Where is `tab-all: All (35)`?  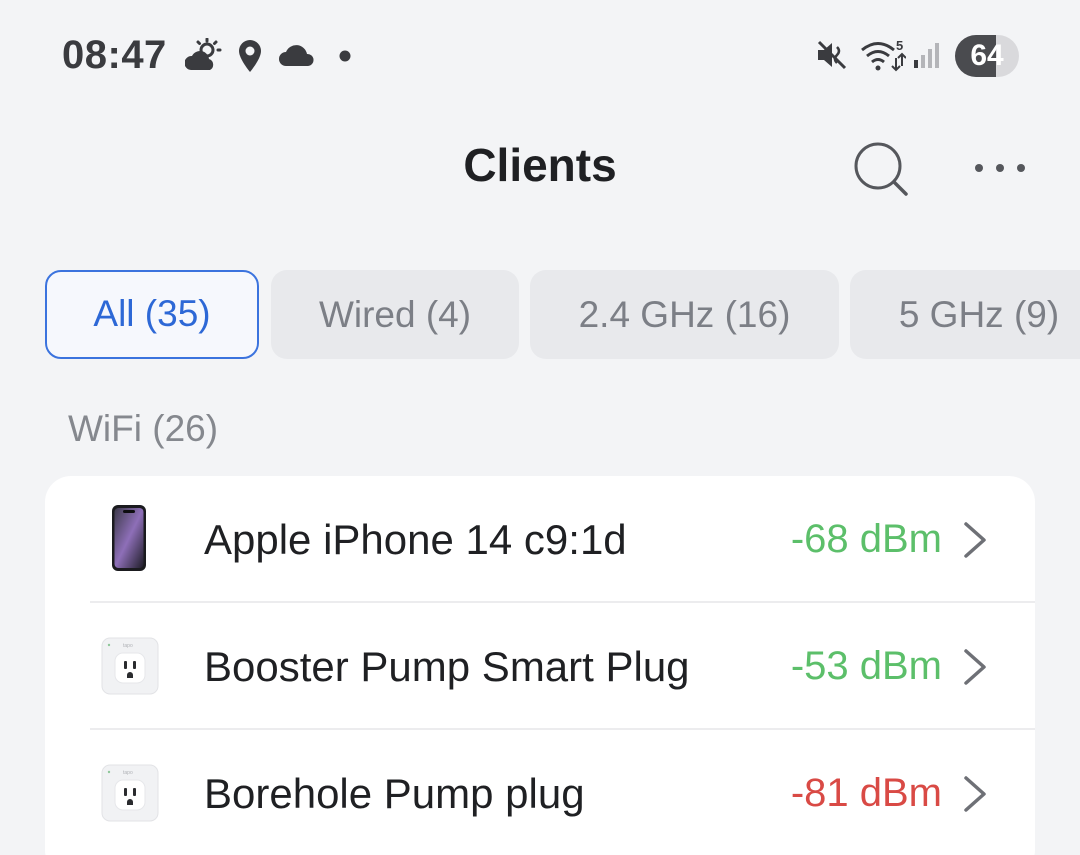
tab-all: All (35) is located at coordinates (152, 314).